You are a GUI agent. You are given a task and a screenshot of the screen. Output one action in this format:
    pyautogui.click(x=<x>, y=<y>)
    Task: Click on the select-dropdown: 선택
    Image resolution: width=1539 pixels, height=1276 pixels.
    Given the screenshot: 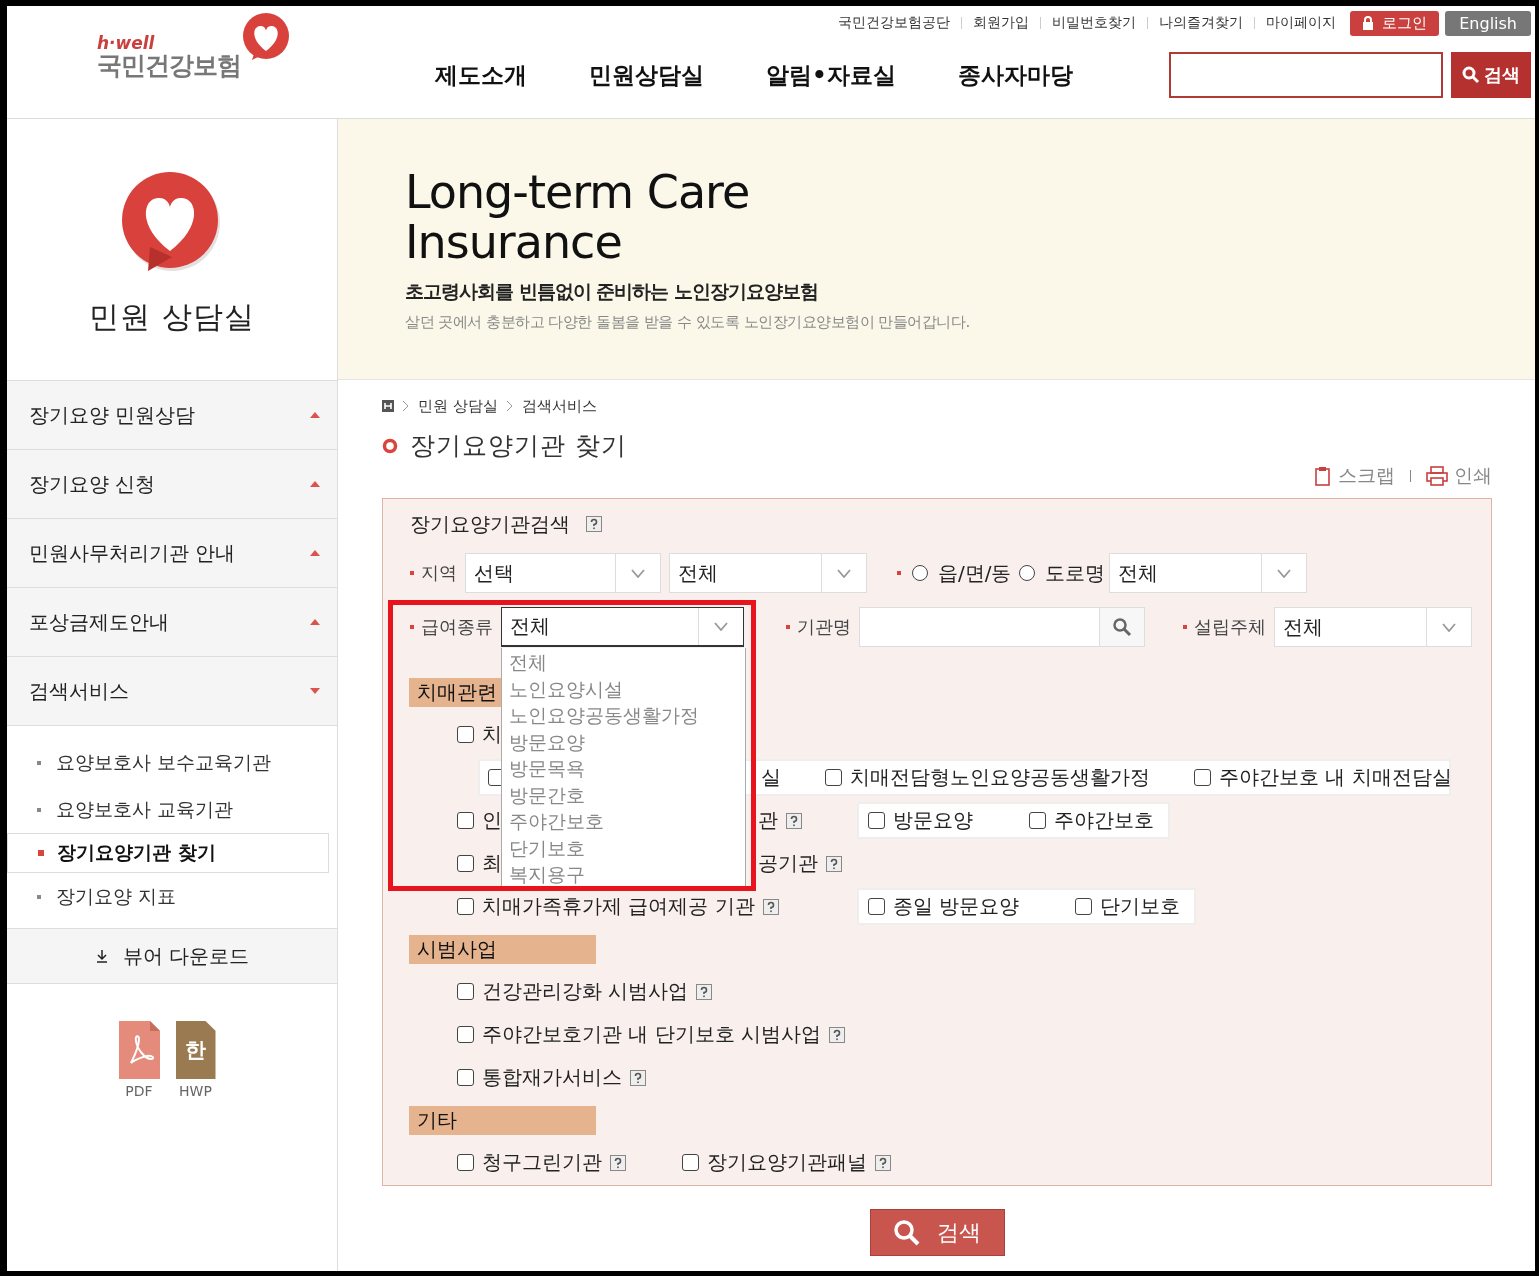 What is the action you would take?
    pyautogui.click(x=563, y=573)
    